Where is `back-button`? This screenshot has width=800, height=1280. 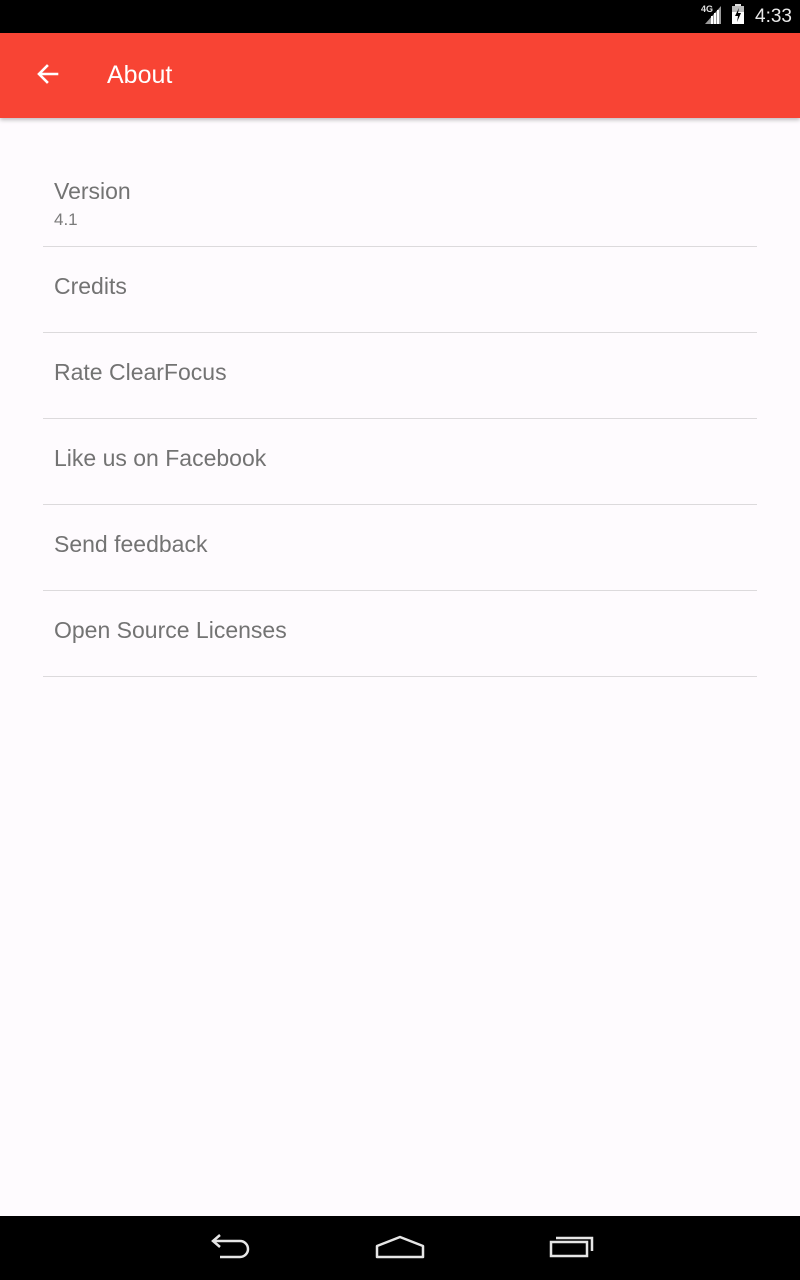
back-button is located at coordinates (48, 76).